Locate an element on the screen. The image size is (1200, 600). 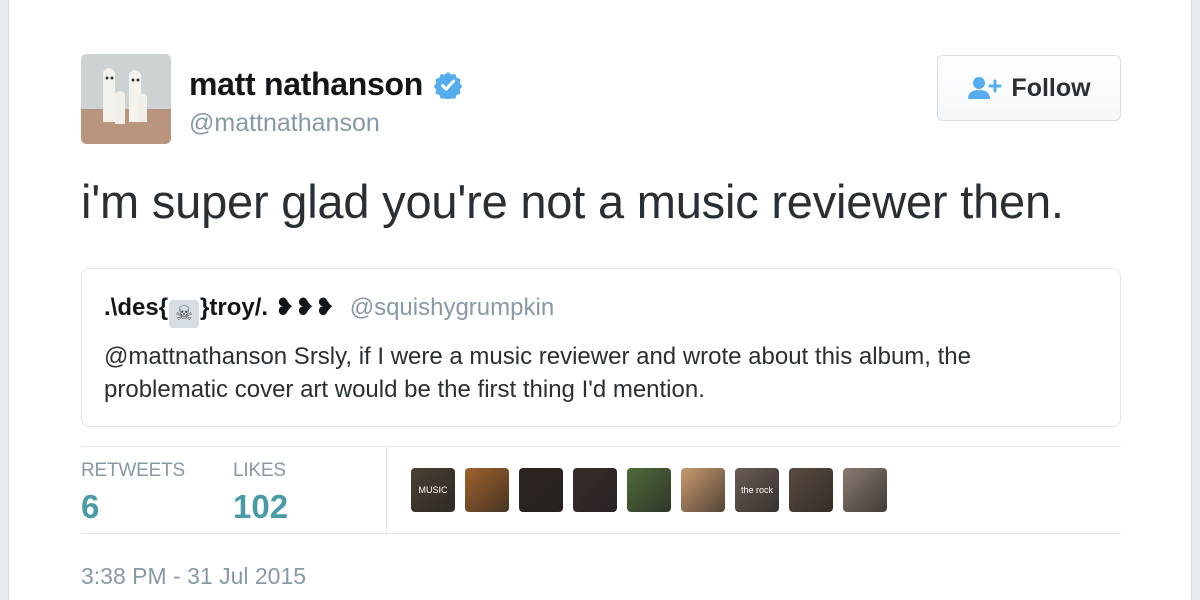
avatar is located at coordinates (126, 99).